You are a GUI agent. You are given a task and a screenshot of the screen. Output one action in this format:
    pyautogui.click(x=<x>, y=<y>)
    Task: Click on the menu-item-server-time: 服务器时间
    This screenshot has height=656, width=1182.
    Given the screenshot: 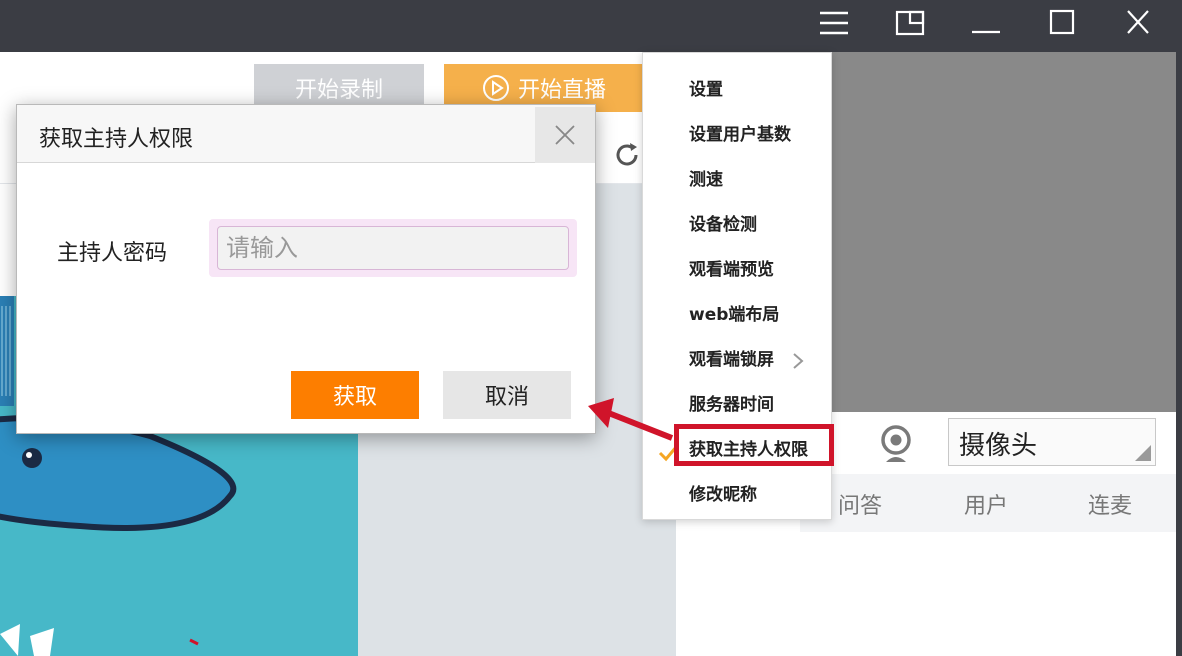 What is the action you would take?
    pyautogui.click(x=731, y=402)
    